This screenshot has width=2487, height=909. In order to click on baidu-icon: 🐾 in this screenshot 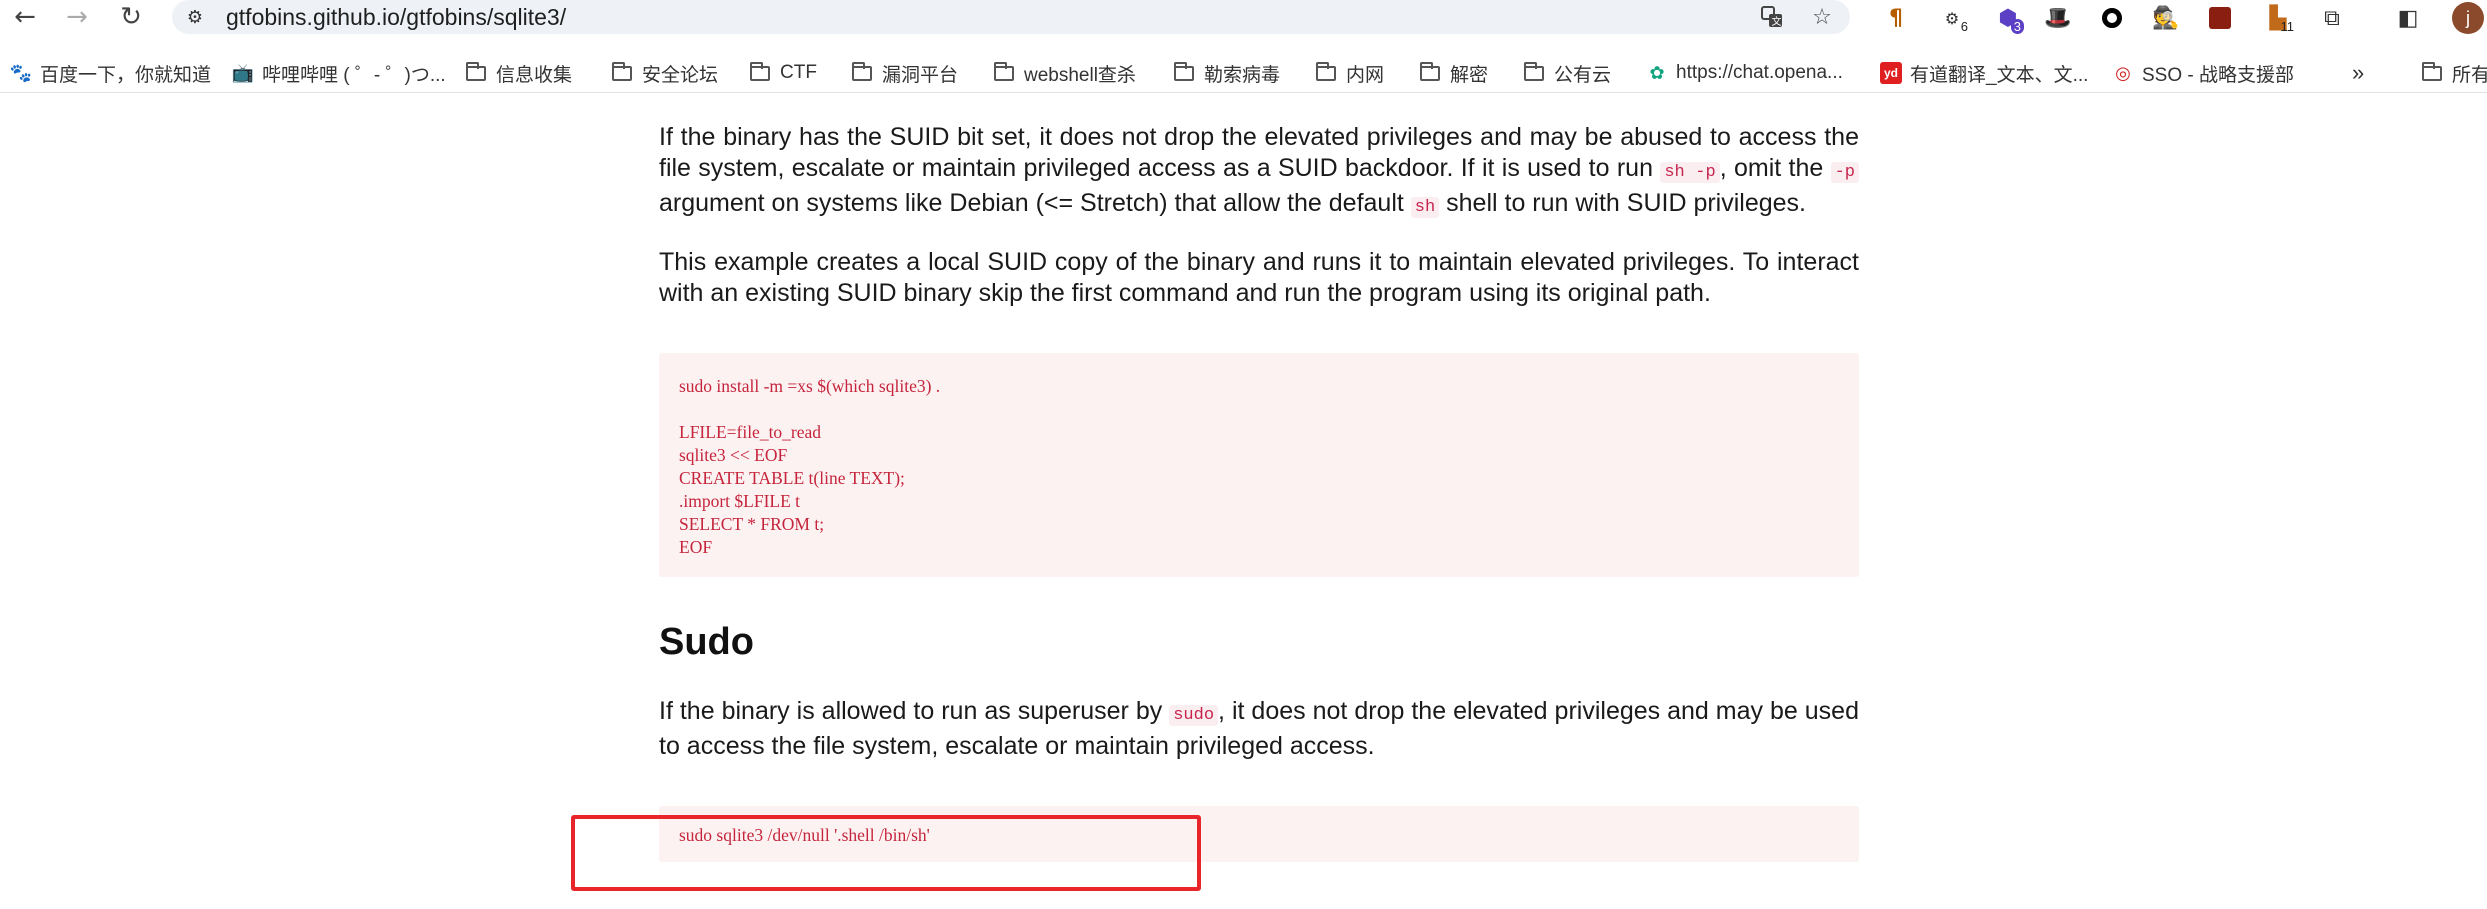, I will do `click(21, 73)`.